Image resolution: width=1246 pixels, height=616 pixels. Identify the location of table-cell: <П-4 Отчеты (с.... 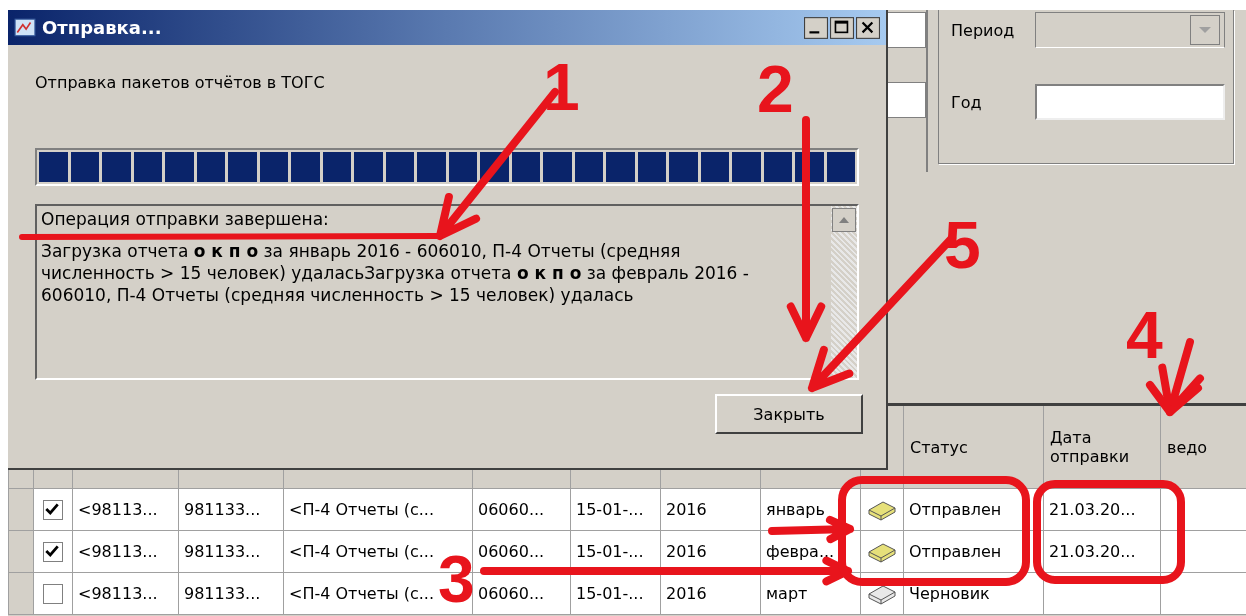
(378, 509).